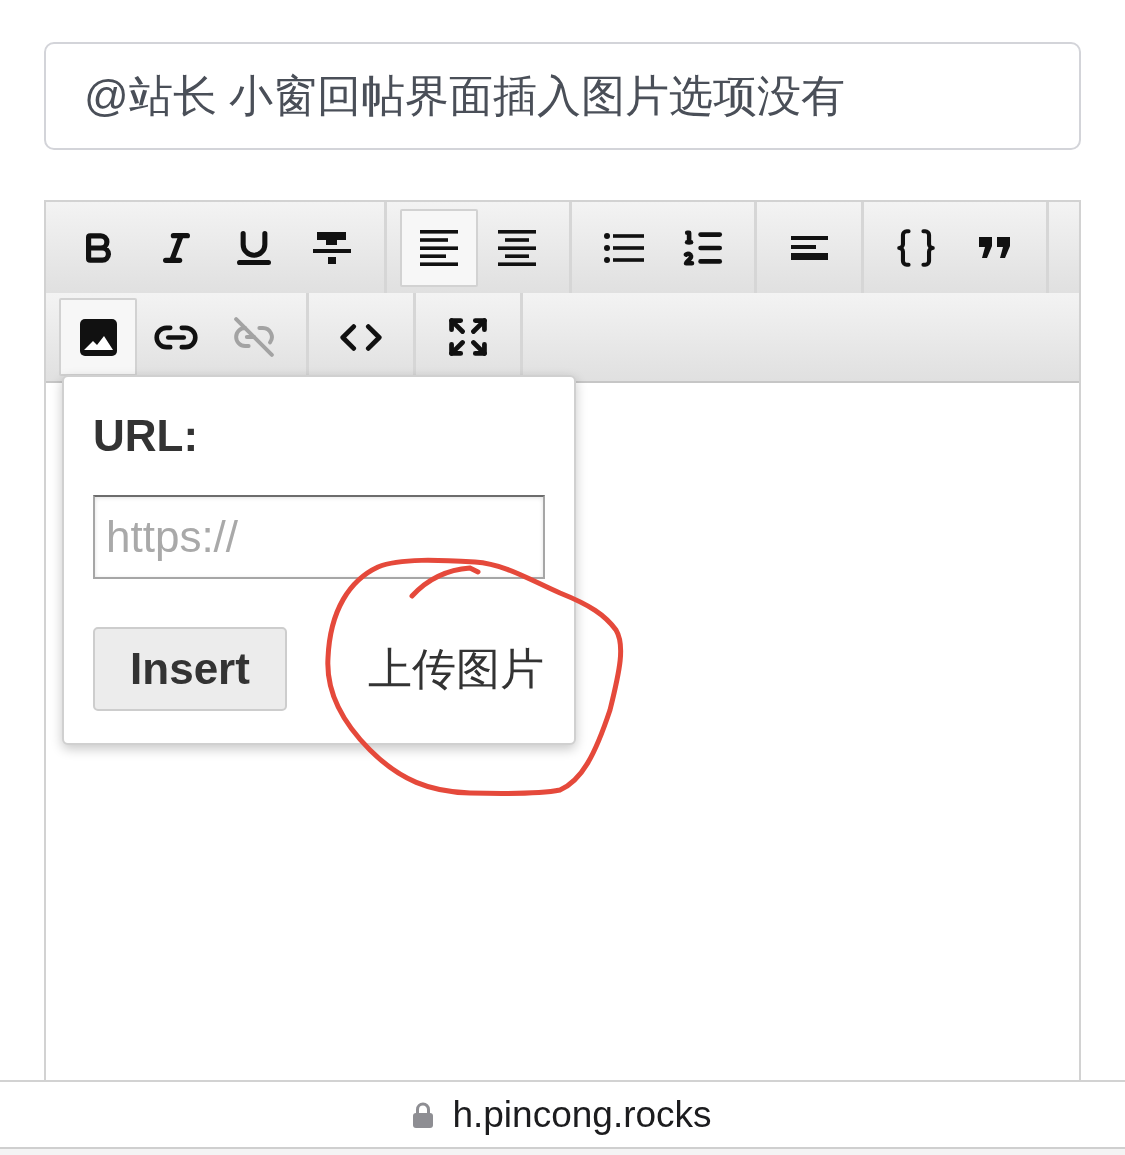 The height and width of the screenshot is (1155, 1125). I want to click on url-label: URL:, so click(146, 436).